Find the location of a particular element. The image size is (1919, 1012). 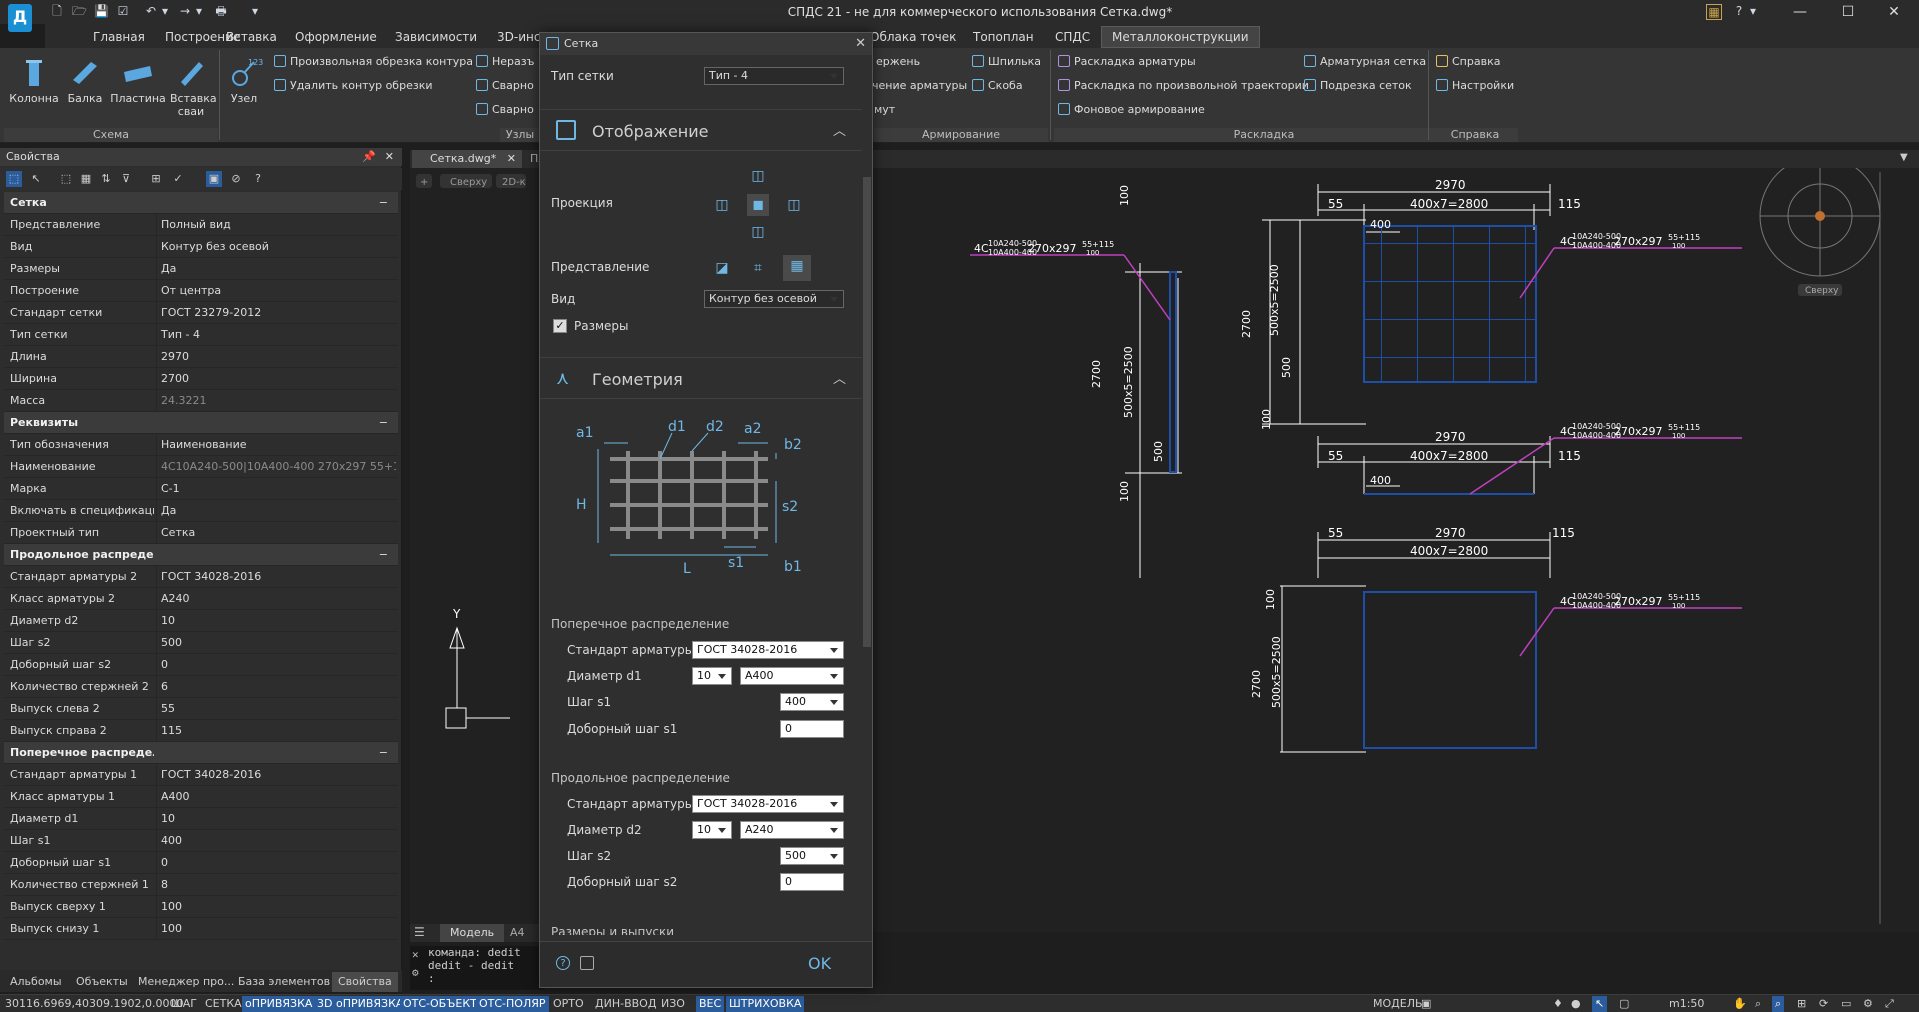

status-scale: m1:50 is located at coordinates (1686, 1004).